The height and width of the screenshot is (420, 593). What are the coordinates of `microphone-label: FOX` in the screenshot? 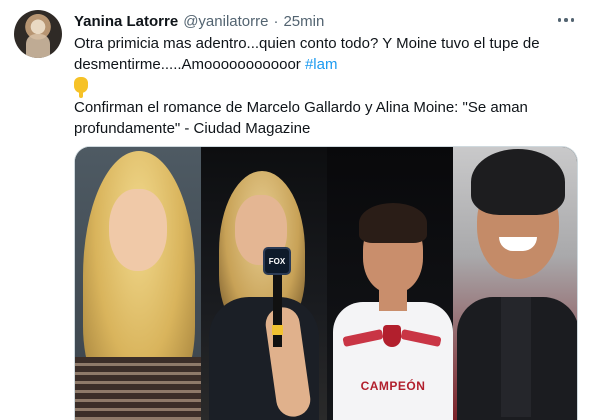 It's located at (277, 261).